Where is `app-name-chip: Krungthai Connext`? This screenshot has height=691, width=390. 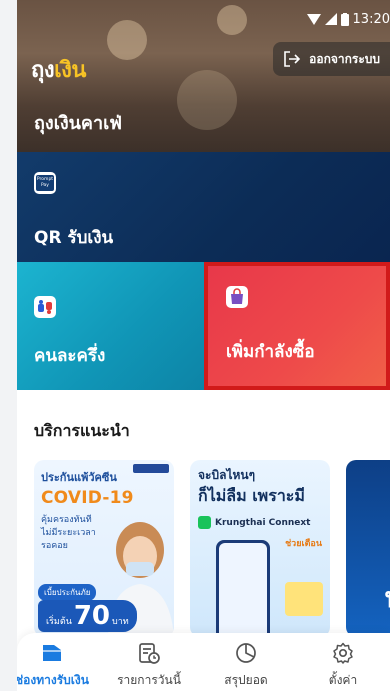
app-name-chip: Krungthai Connext is located at coordinates (254, 522).